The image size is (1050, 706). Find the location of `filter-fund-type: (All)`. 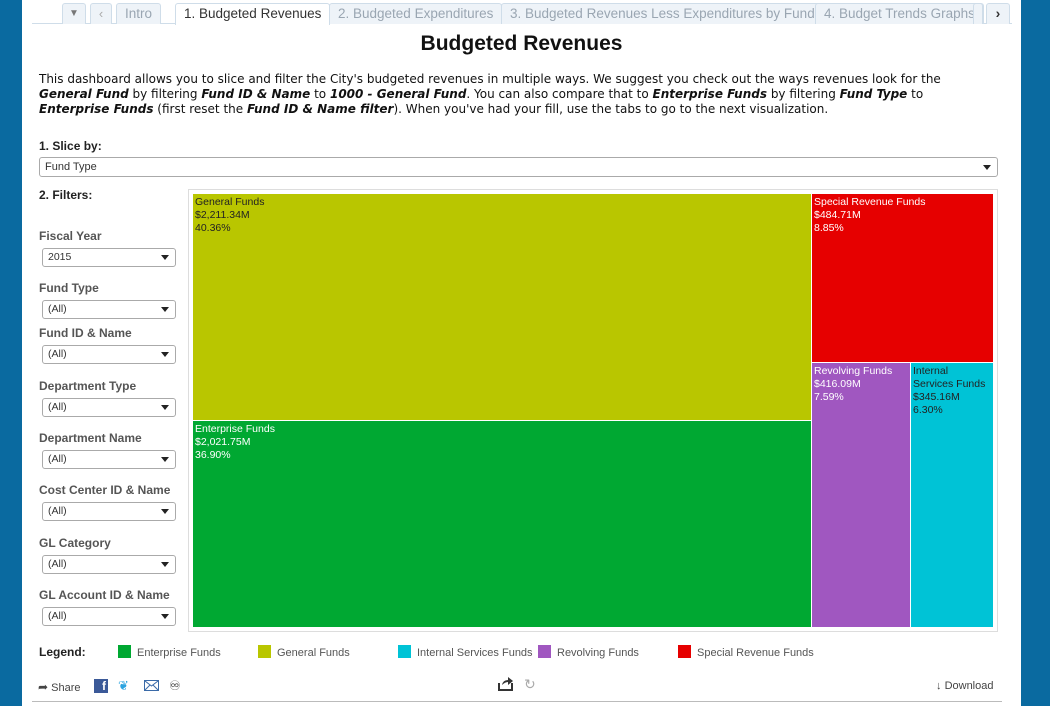

filter-fund-type: (All) is located at coordinates (109, 309).